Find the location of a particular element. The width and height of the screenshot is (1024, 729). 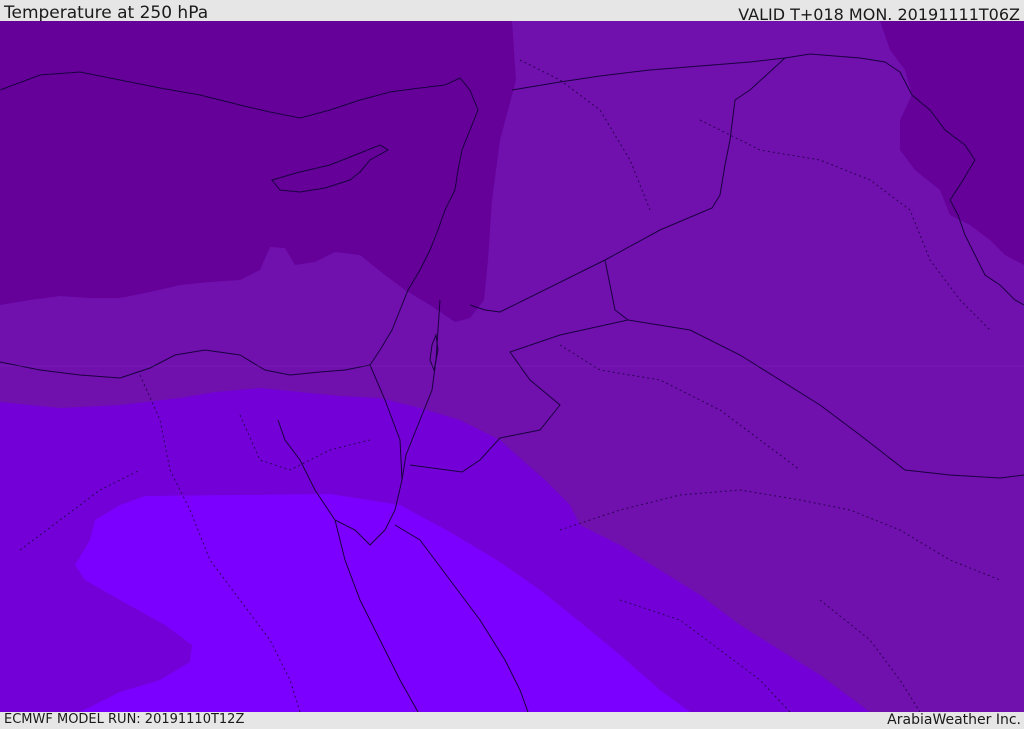

model-run-label: ECMWF MODEL RUN: 20191110T12Z is located at coordinates (124, 719).